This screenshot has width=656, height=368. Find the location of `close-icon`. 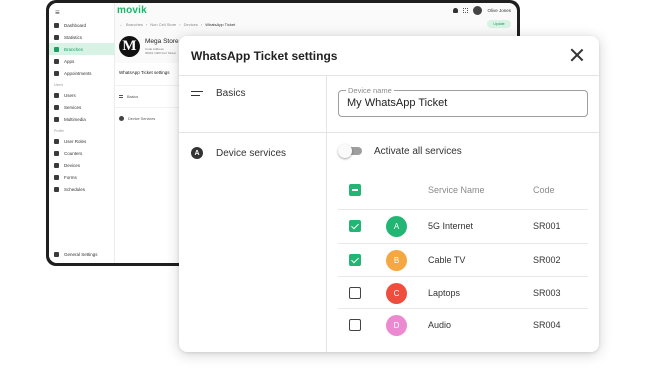

close-icon is located at coordinates (577, 55).